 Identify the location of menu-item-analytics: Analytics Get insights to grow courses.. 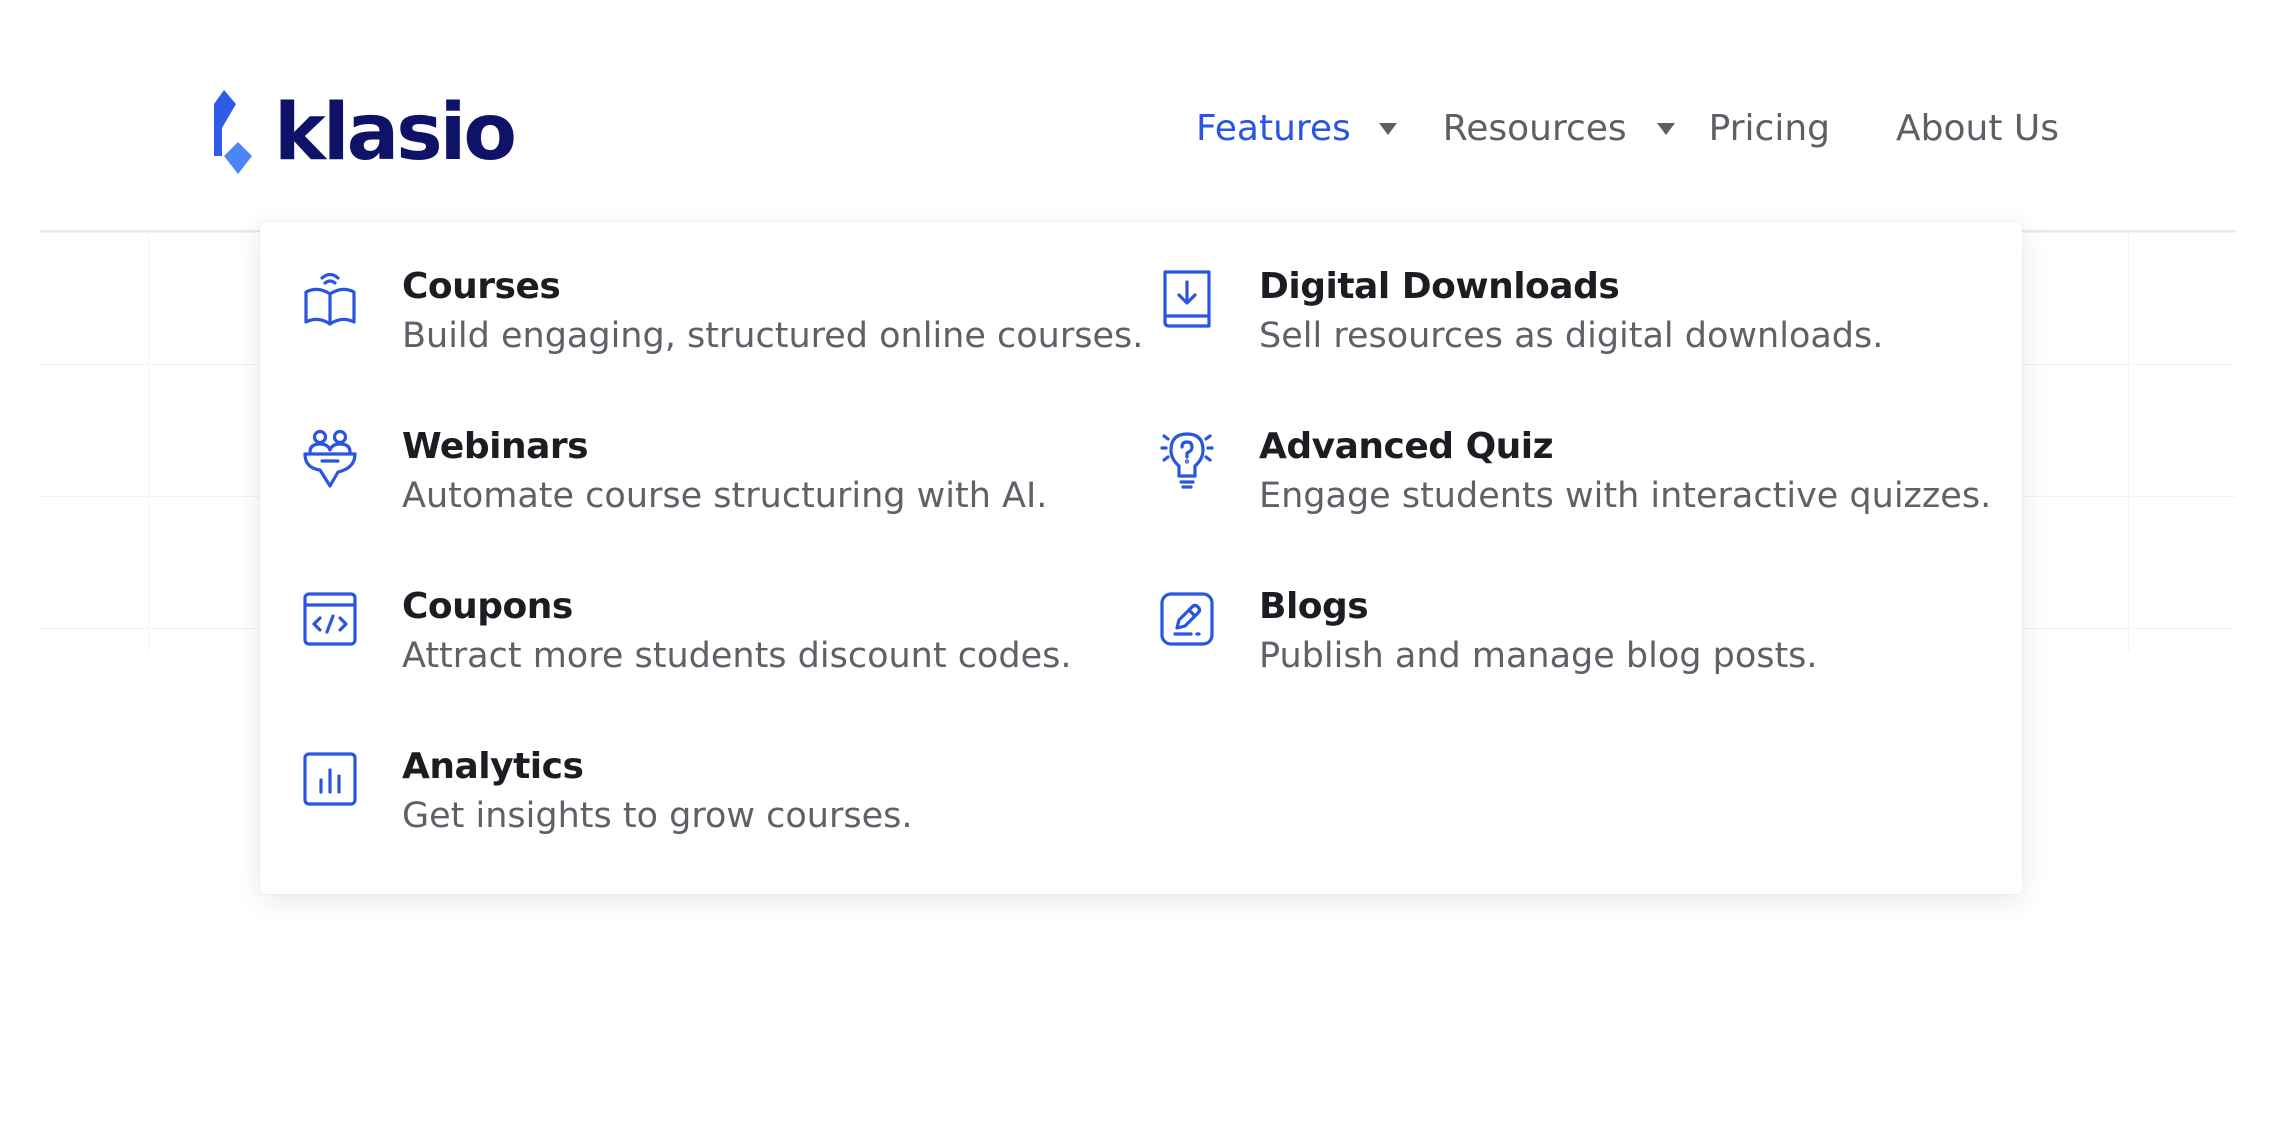
(607, 793).